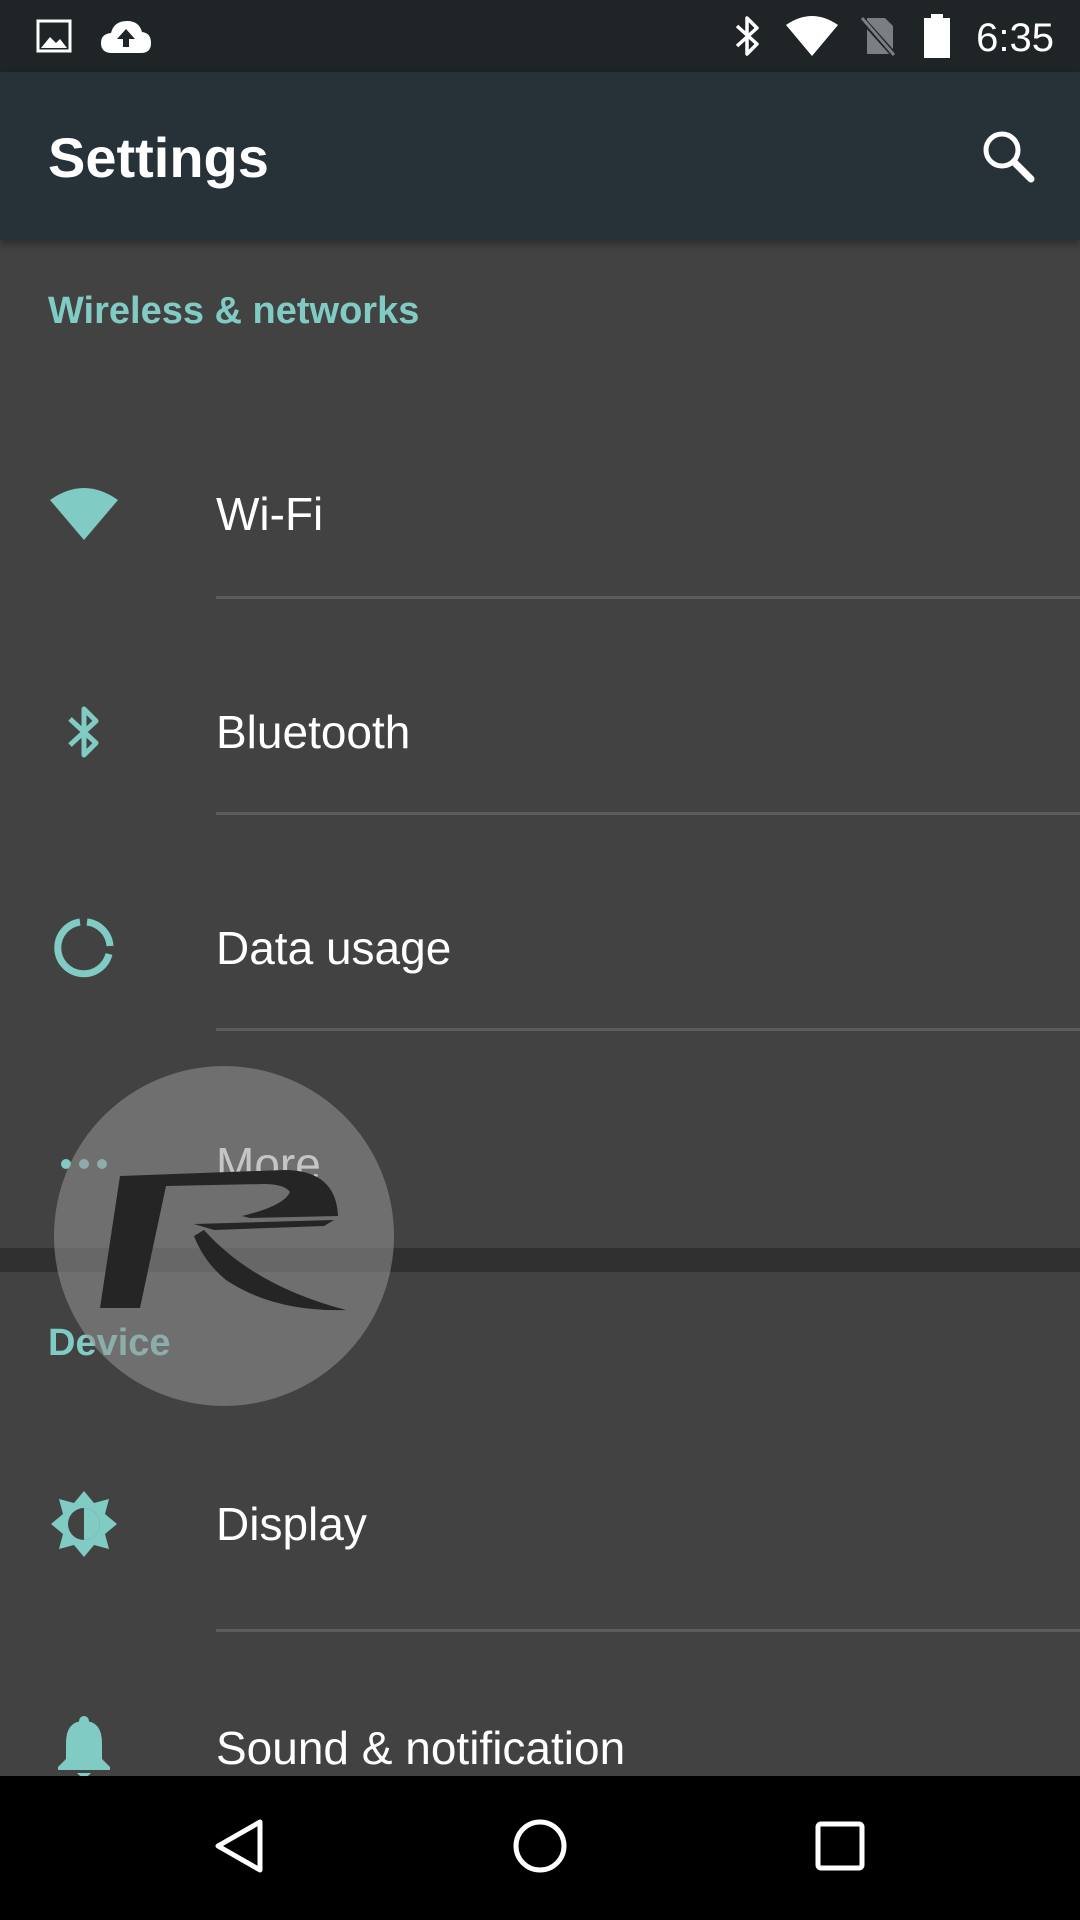 The width and height of the screenshot is (1080, 1920). I want to click on app-toolbar: Settings, so click(540, 156).